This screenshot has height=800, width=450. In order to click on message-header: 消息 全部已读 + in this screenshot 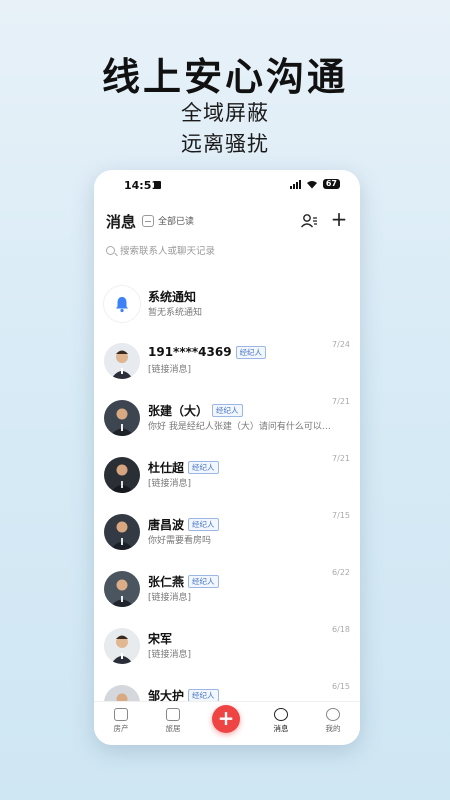, I will do `click(227, 221)`.